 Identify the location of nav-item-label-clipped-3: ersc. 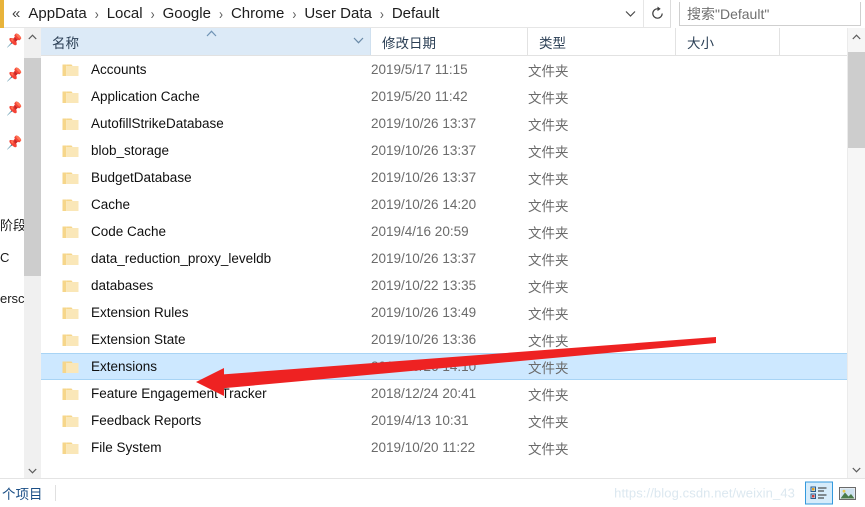
(12, 298).